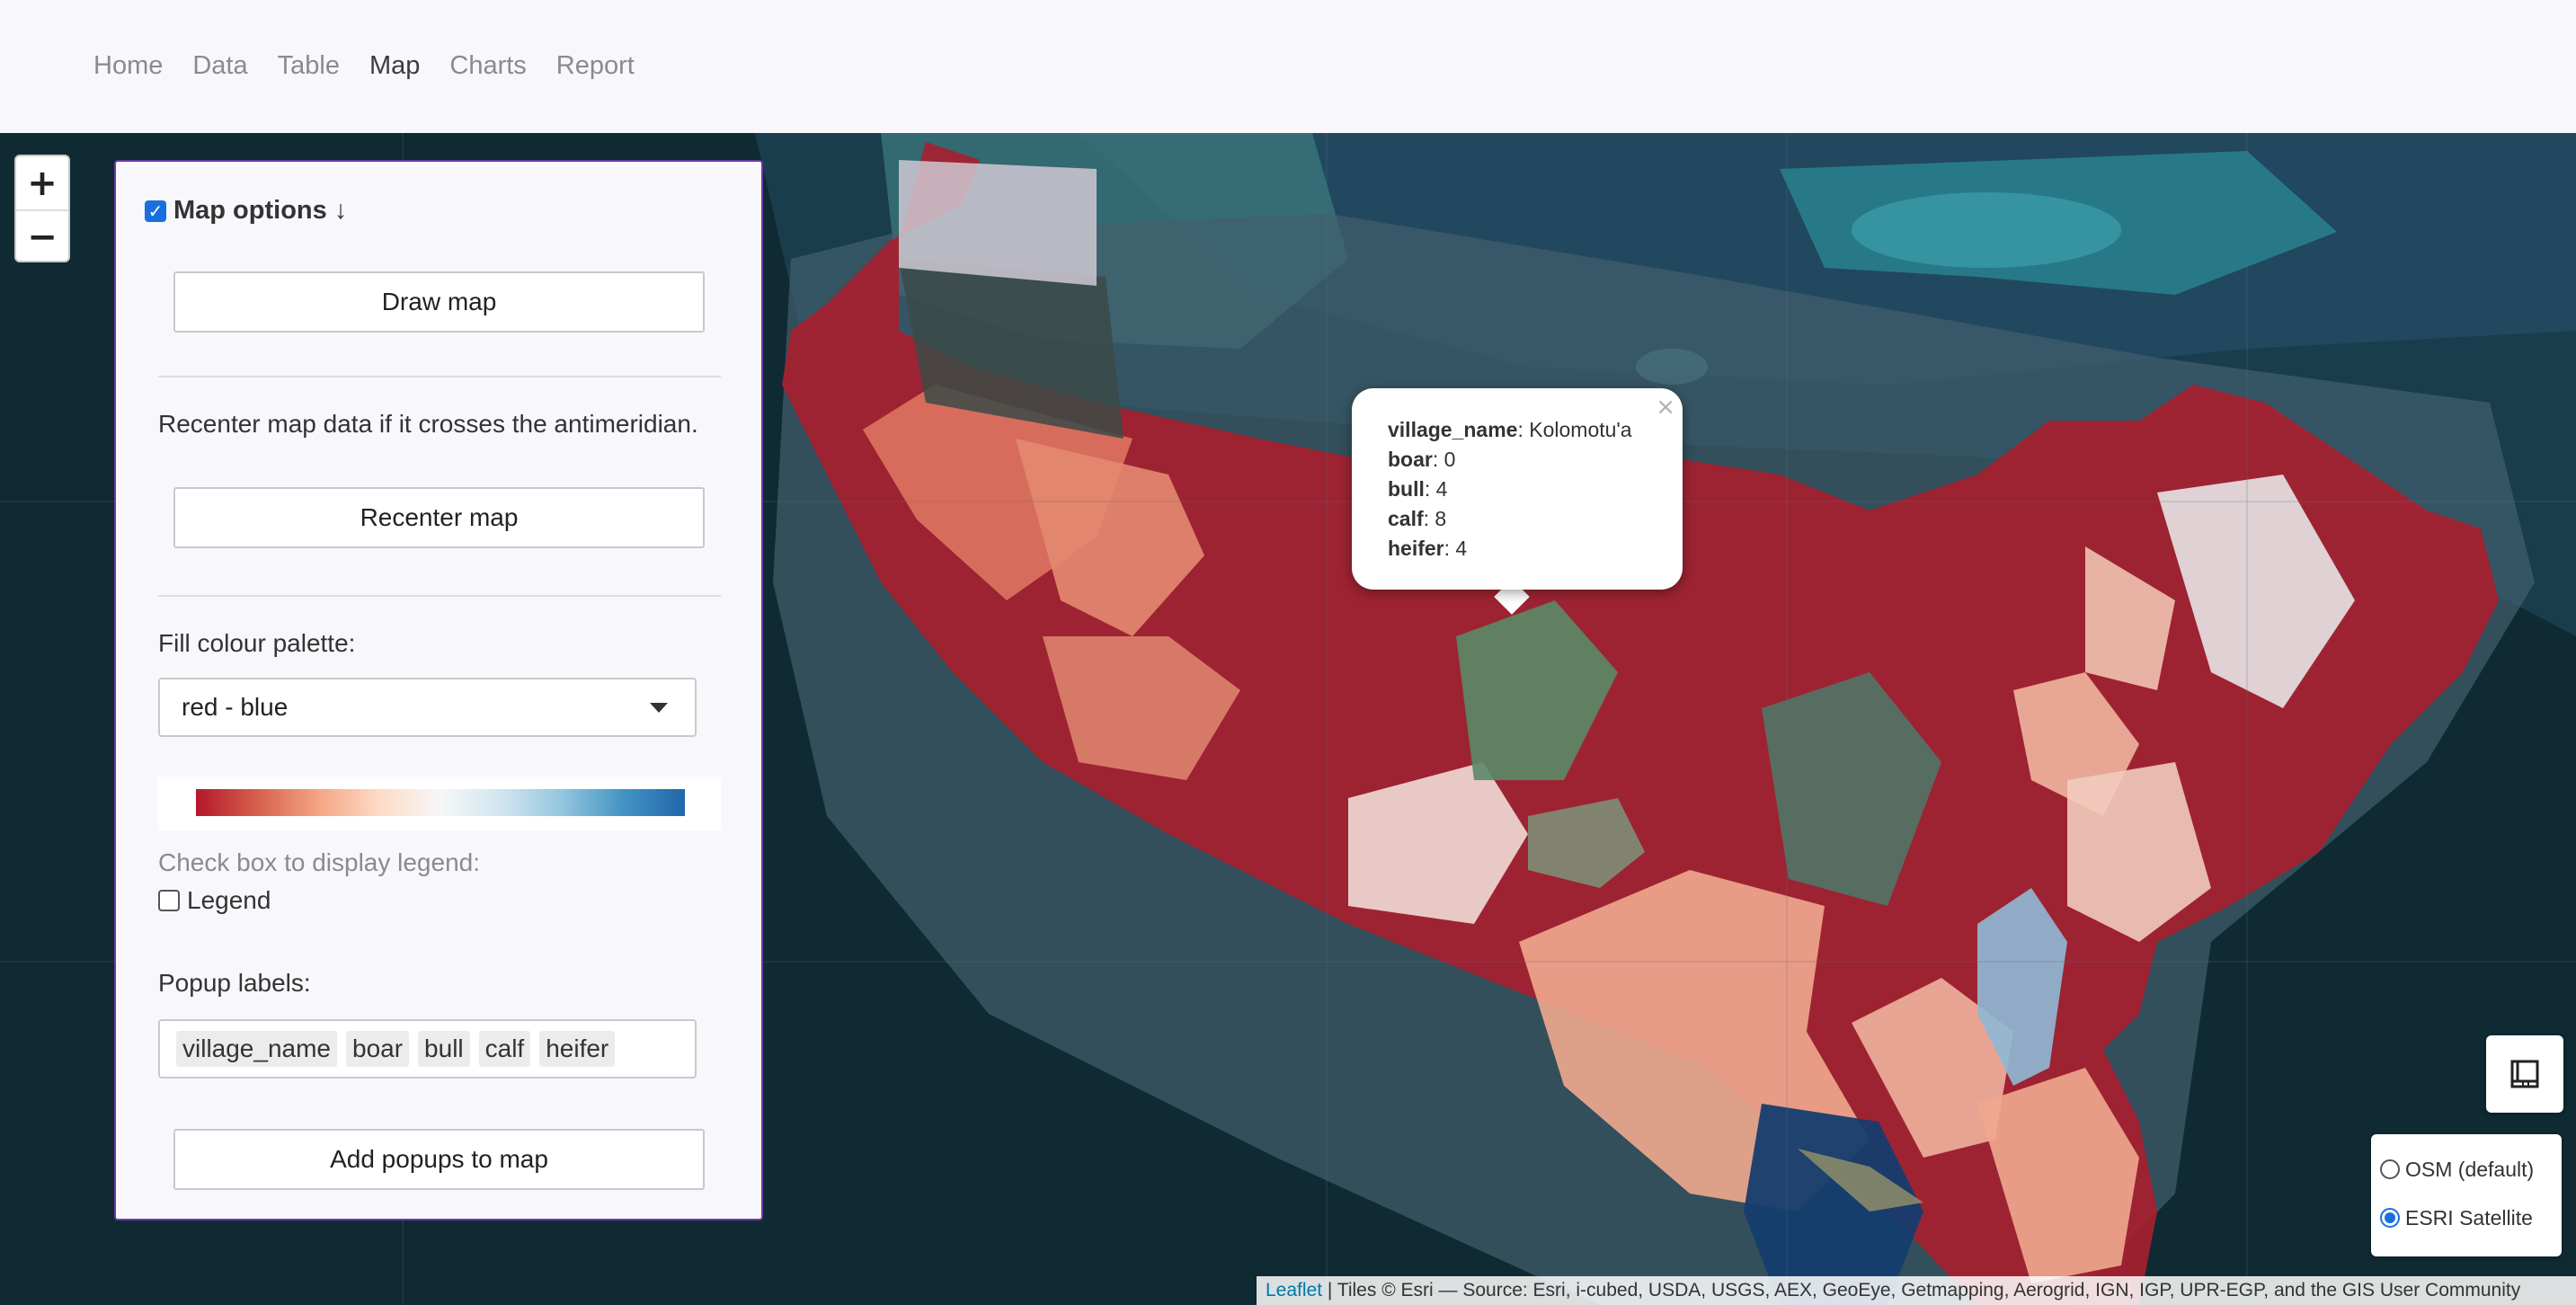 Image resolution: width=2576 pixels, height=1305 pixels. I want to click on popup-labels-label: Popup labels:, so click(234, 983).